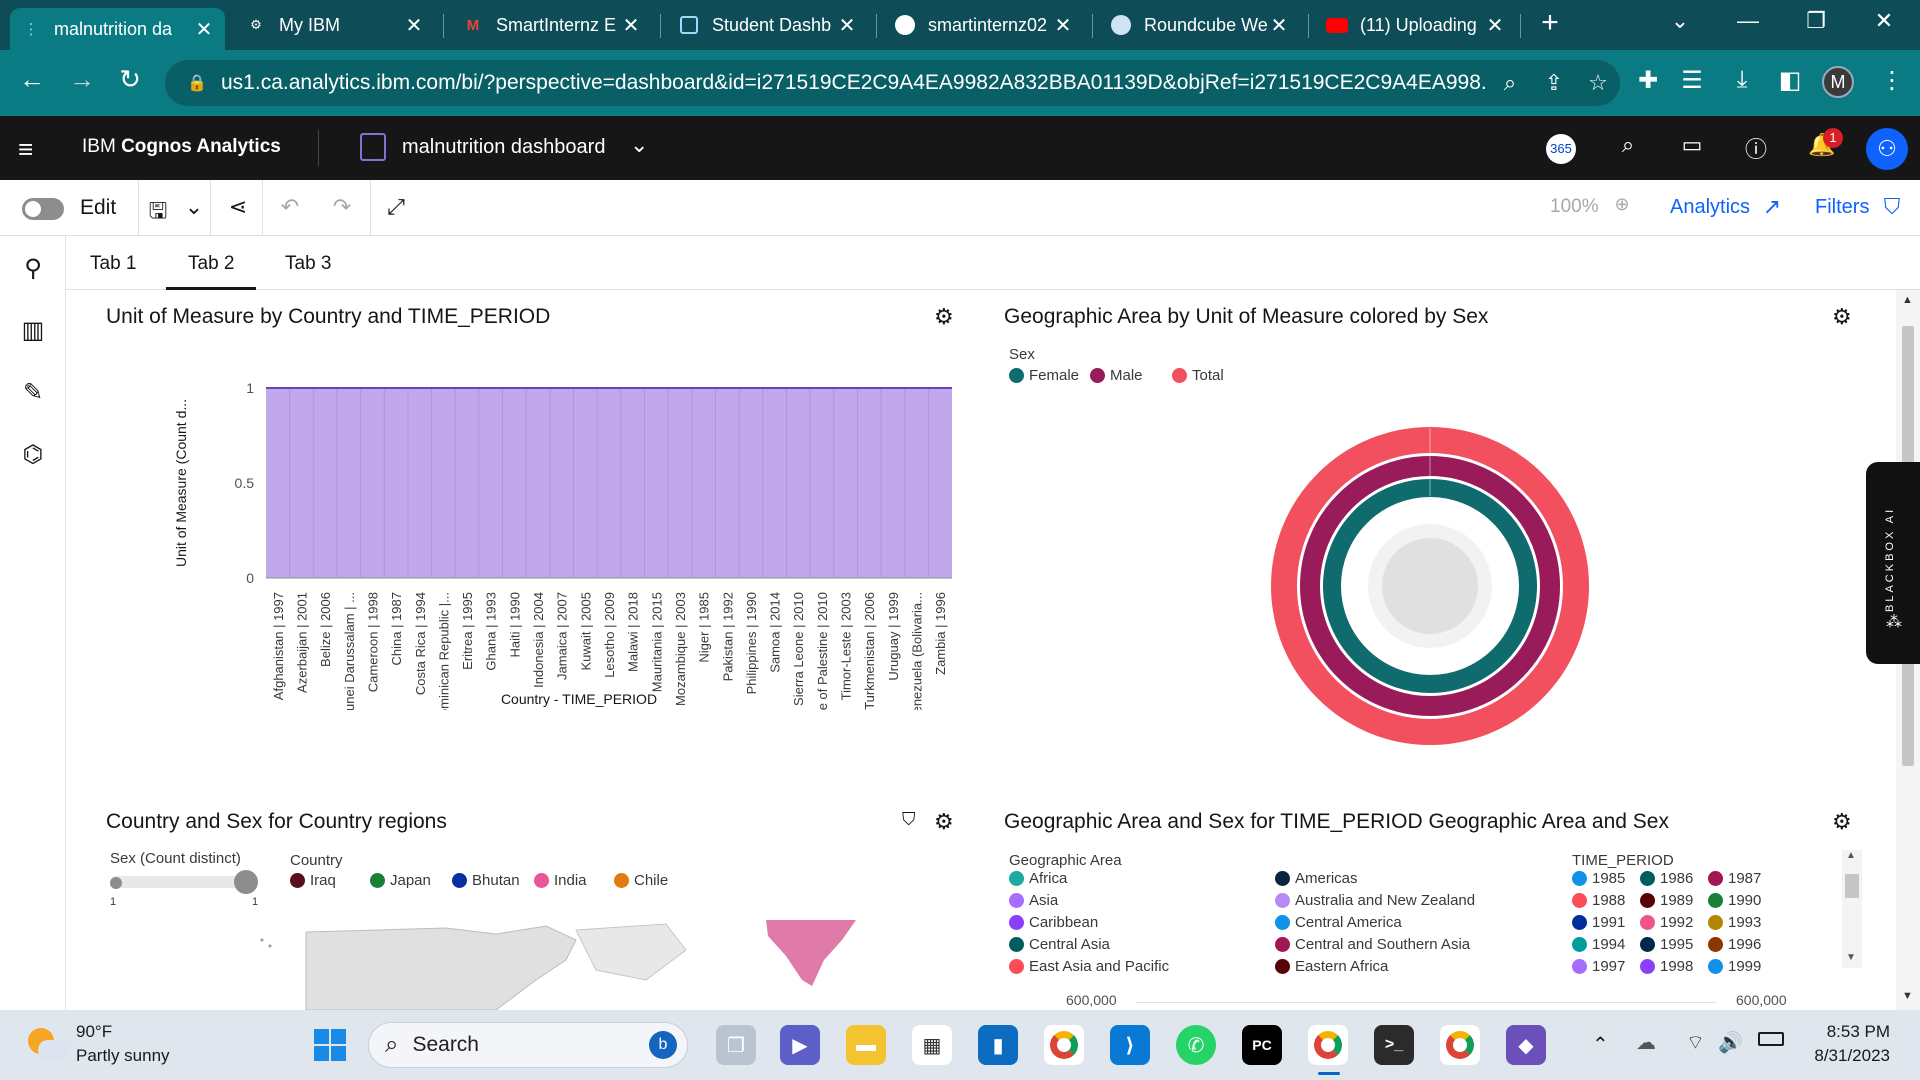 The height and width of the screenshot is (1080, 1920). What do you see at coordinates (33, 394) in the screenshot?
I see `widgets-tools-icon: ✎` at bounding box center [33, 394].